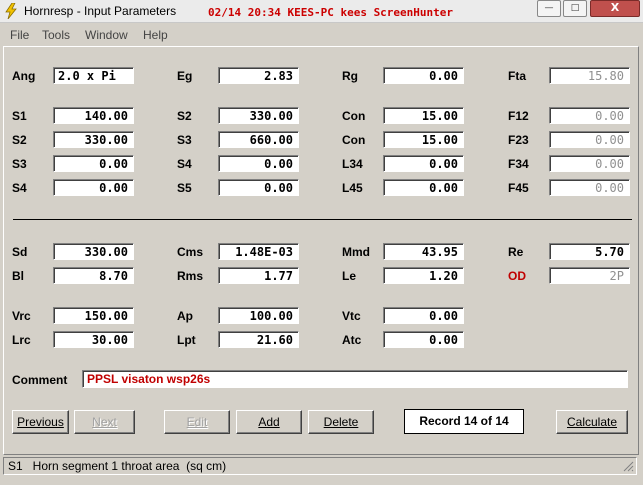 Image resolution: width=643 pixels, height=485 pixels. I want to click on lightning-icon, so click(11, 11).